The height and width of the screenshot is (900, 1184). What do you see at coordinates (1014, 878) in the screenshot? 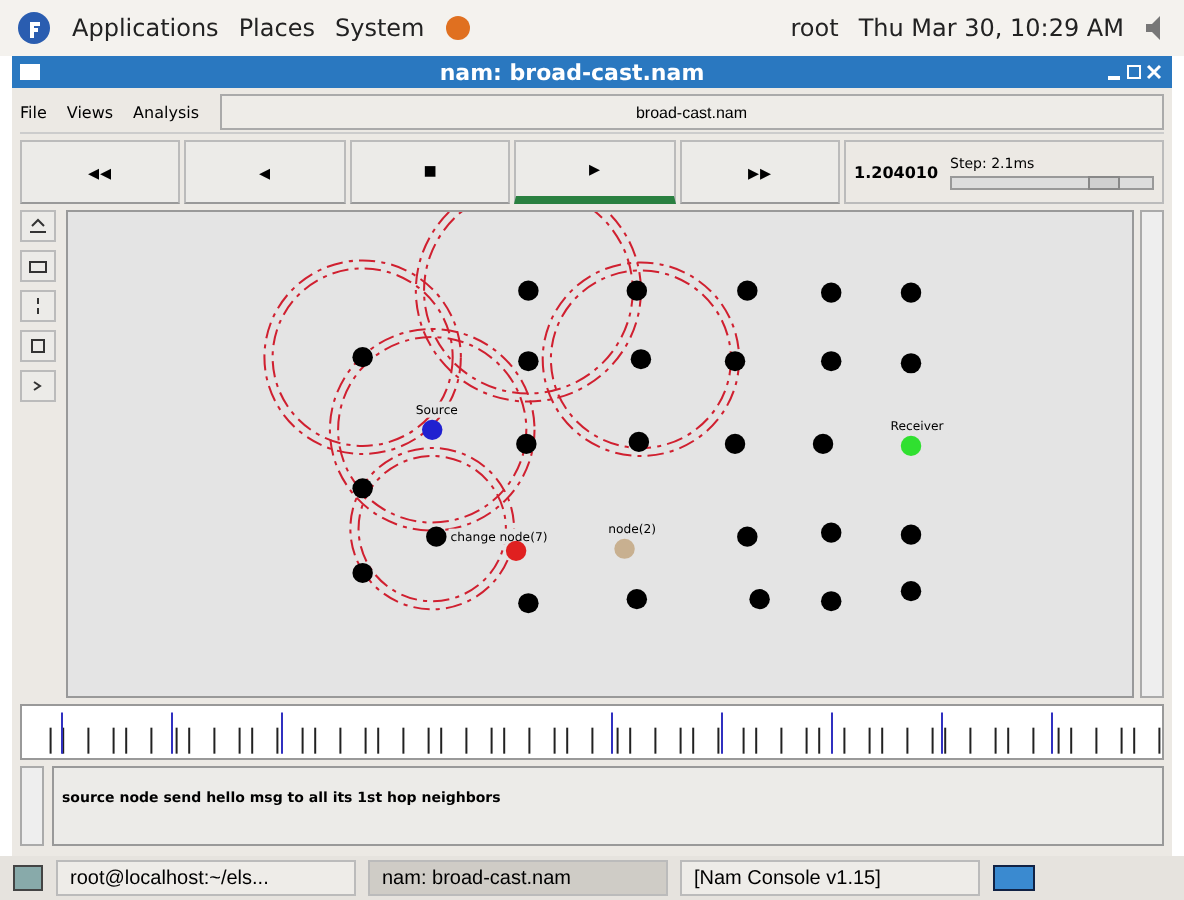
I see `workspace-icon` at bounding box center [1014, 878].